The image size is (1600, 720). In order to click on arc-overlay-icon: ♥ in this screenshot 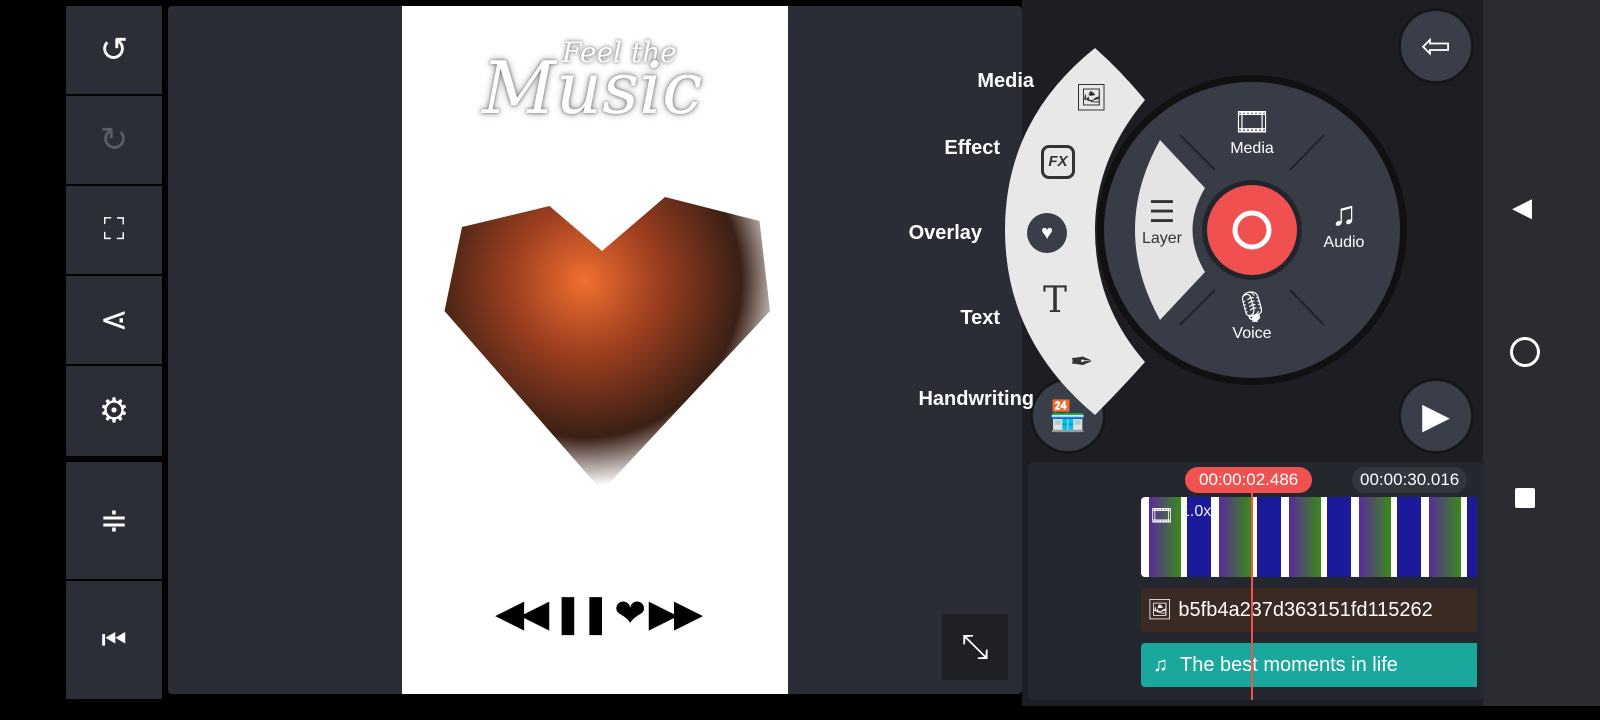, I will do `click(1047, 233)`.